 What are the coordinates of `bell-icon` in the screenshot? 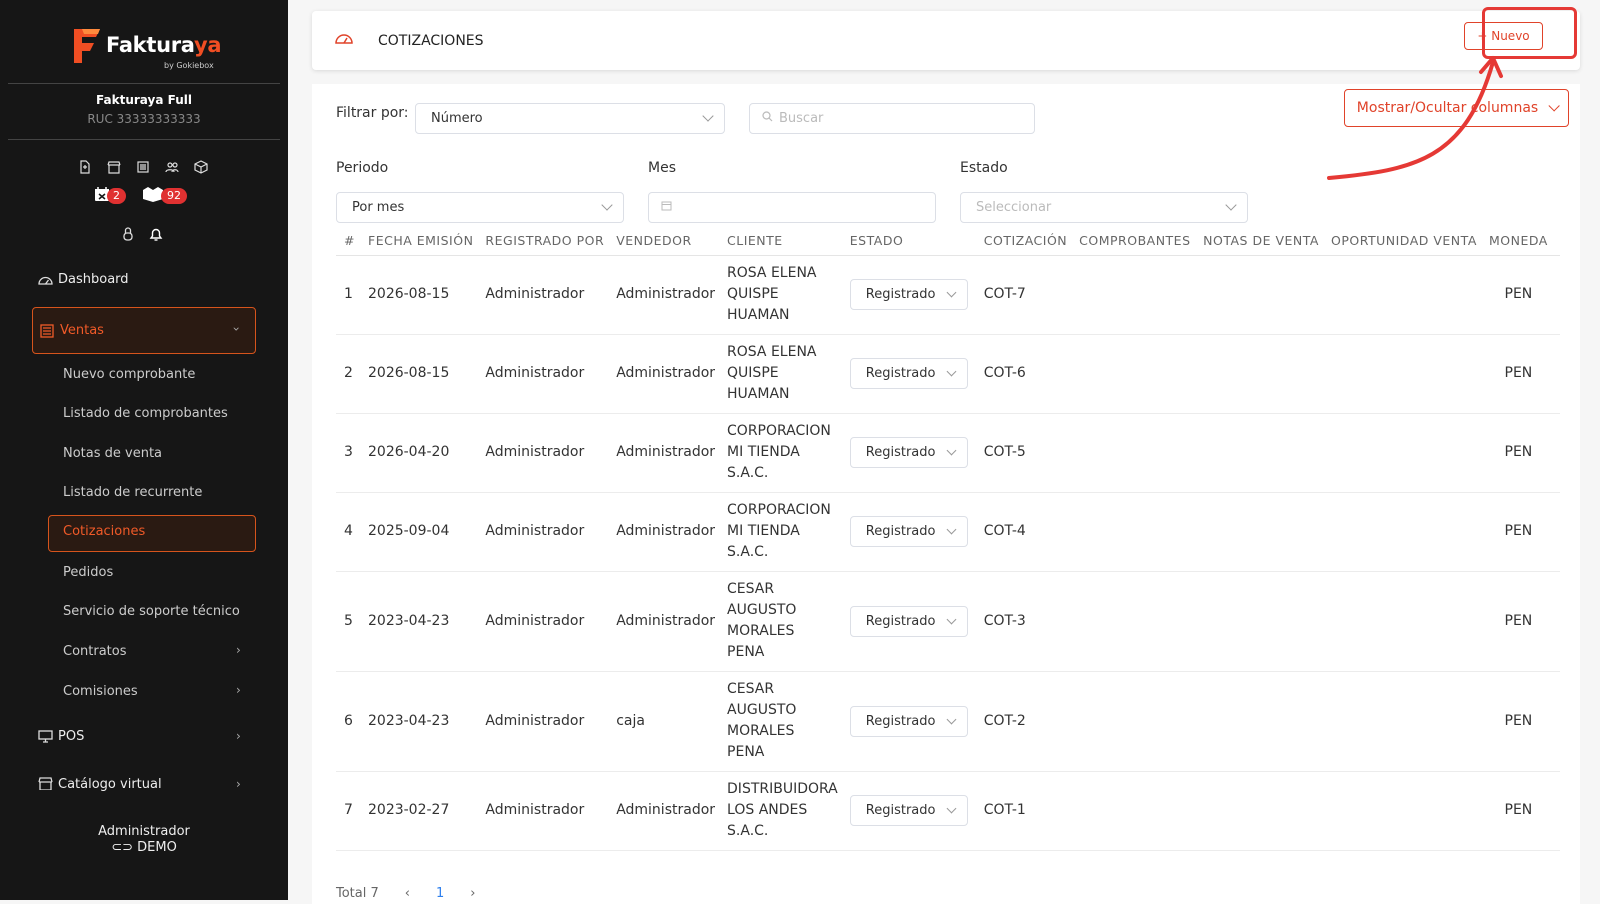 It's located at (156, 236).